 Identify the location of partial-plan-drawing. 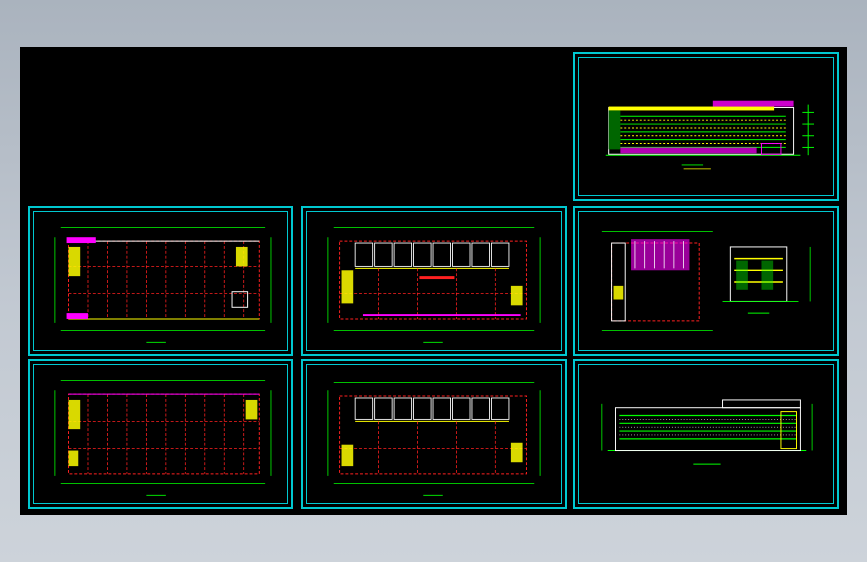
(706, 281).